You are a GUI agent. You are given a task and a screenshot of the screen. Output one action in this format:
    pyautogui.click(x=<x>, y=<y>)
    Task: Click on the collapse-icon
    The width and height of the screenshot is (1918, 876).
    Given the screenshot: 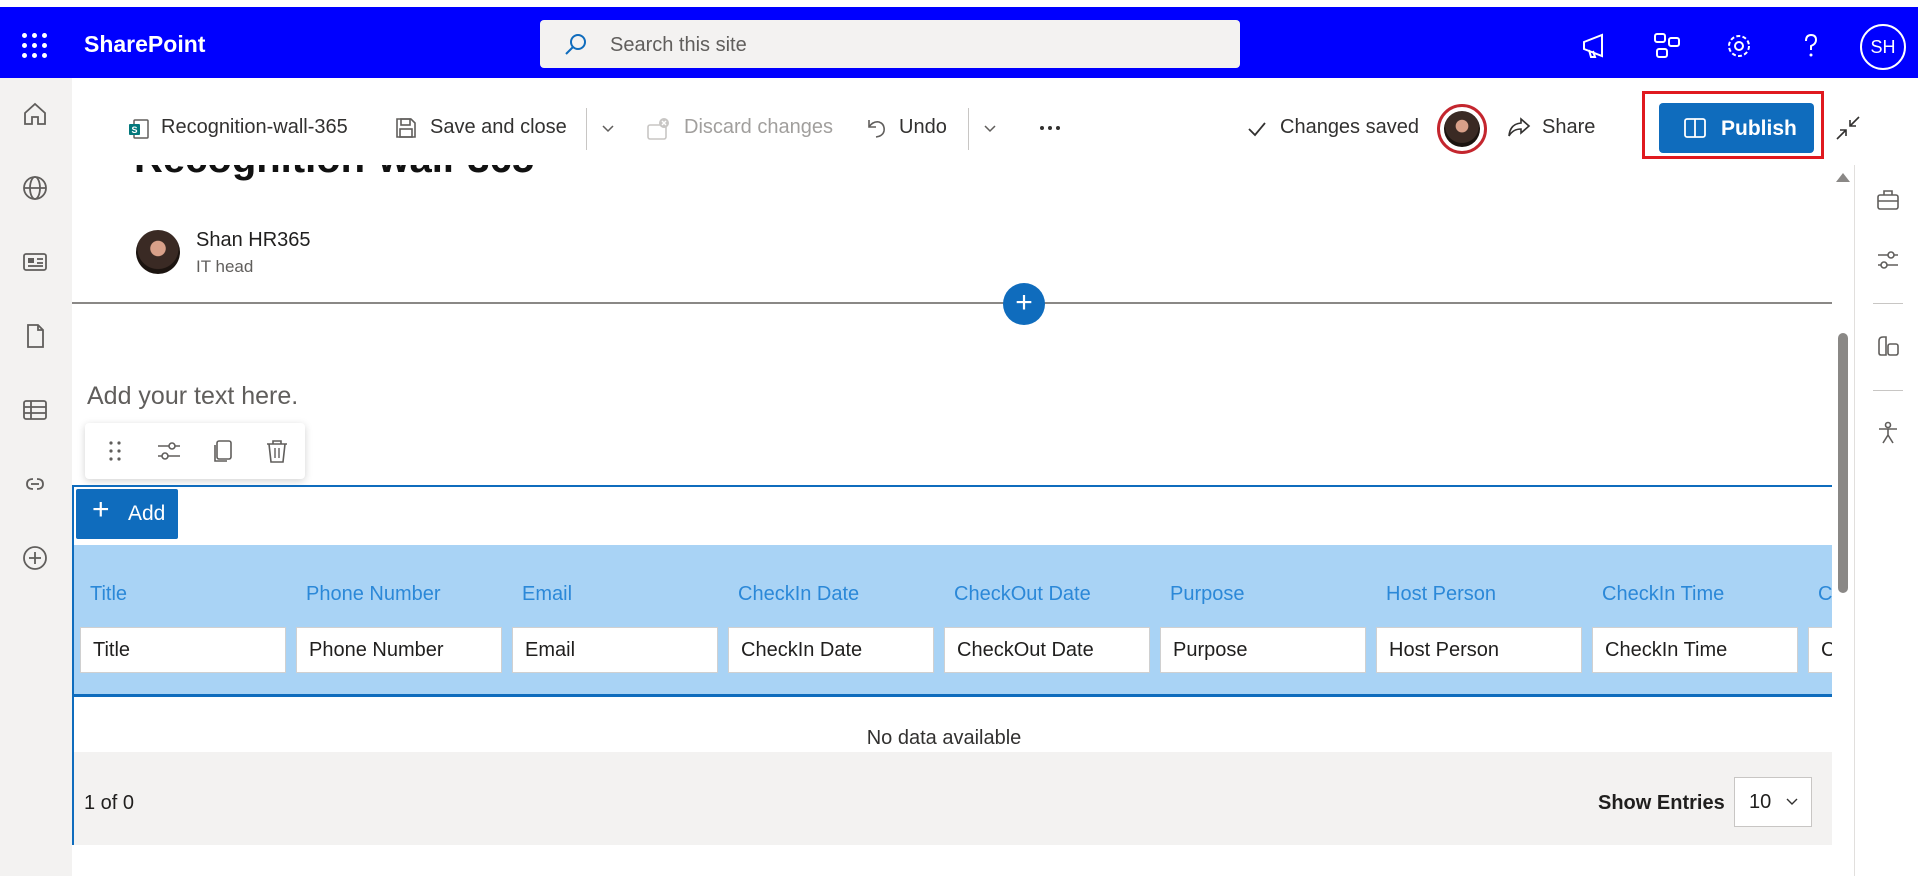 What is the action you would take?
    pyautogui.click(x=1848, y=128)
    